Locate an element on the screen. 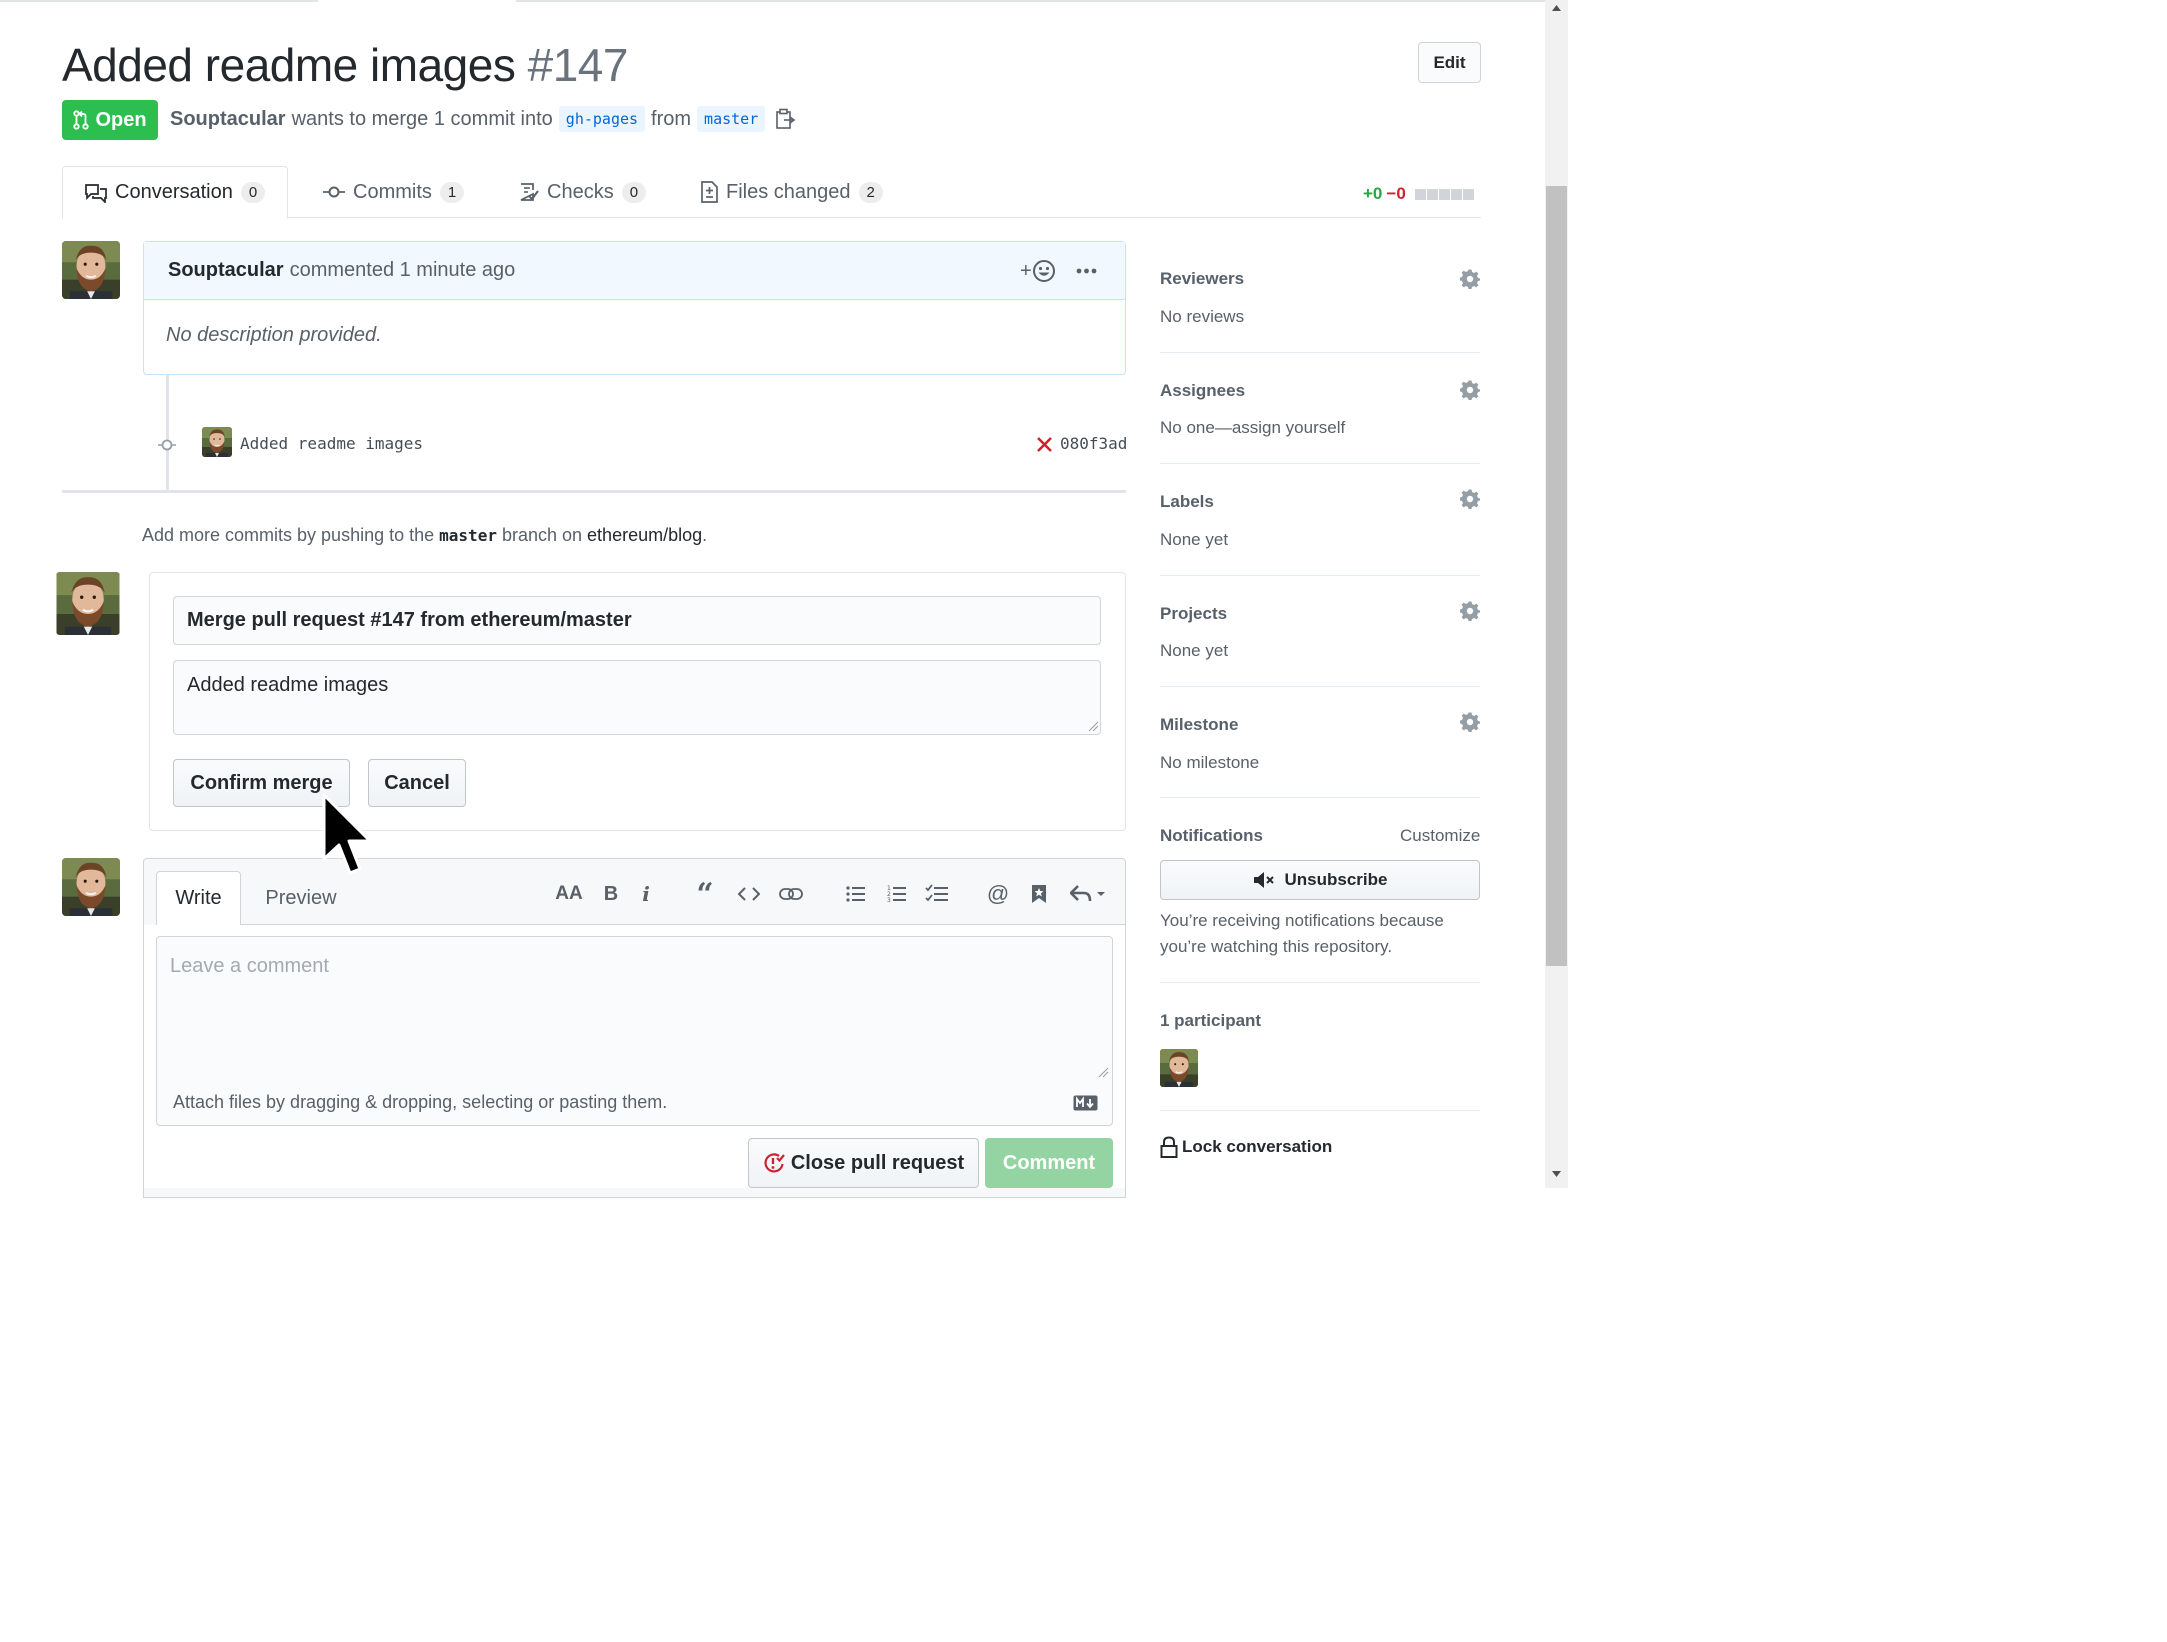 The image size is (2167, 1642). assignees-value: No one—assign yourself is located at coordinates (1252, 428).